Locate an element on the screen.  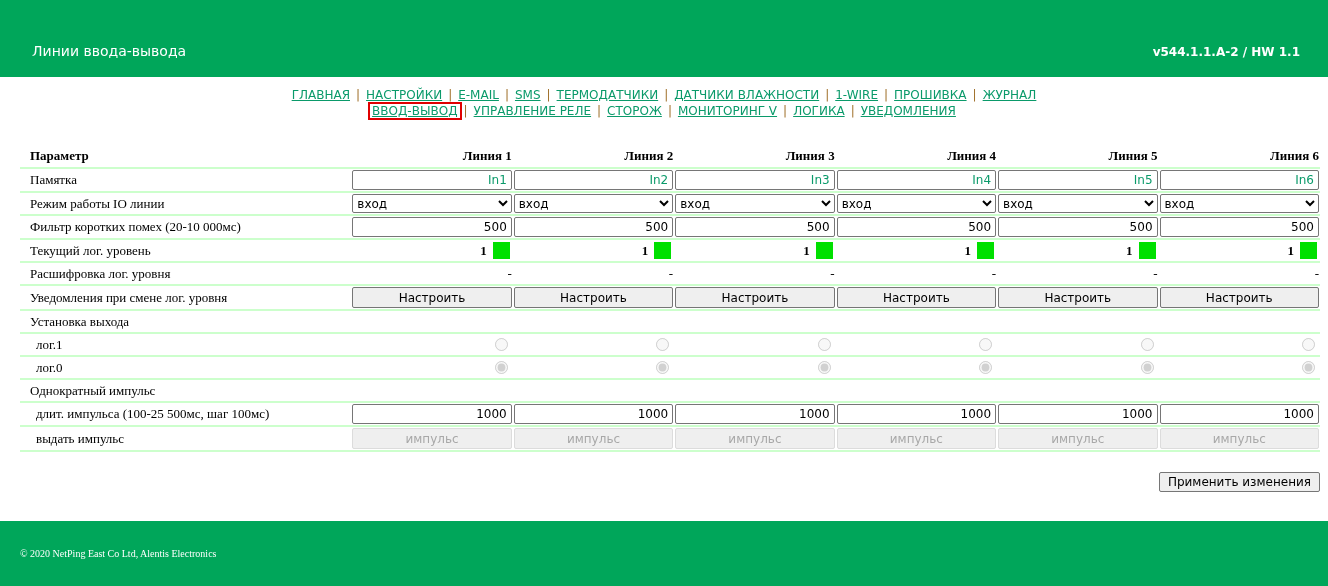
nav-link: ГЛАВНАЯ is located at coordinates (320, 95).